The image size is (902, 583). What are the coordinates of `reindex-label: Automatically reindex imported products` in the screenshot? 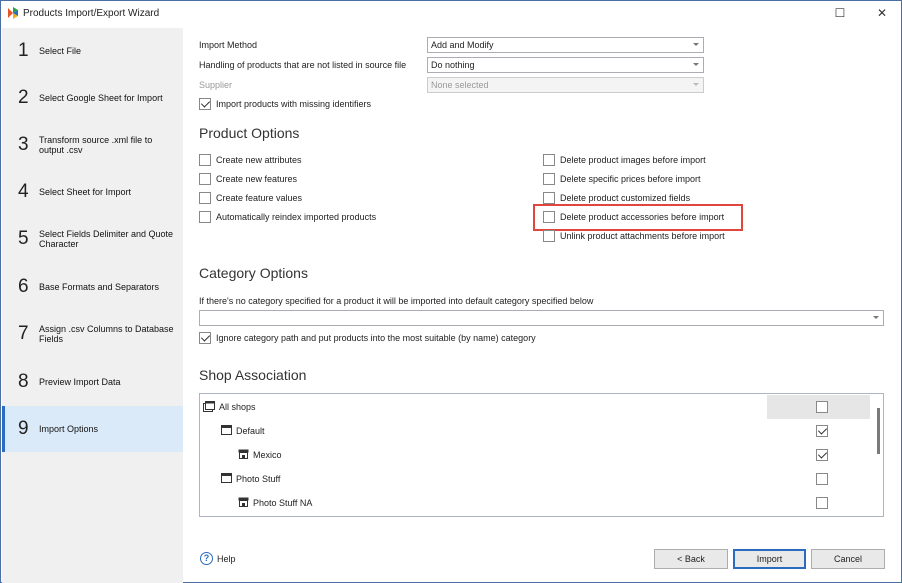 It's located at (296, 217).